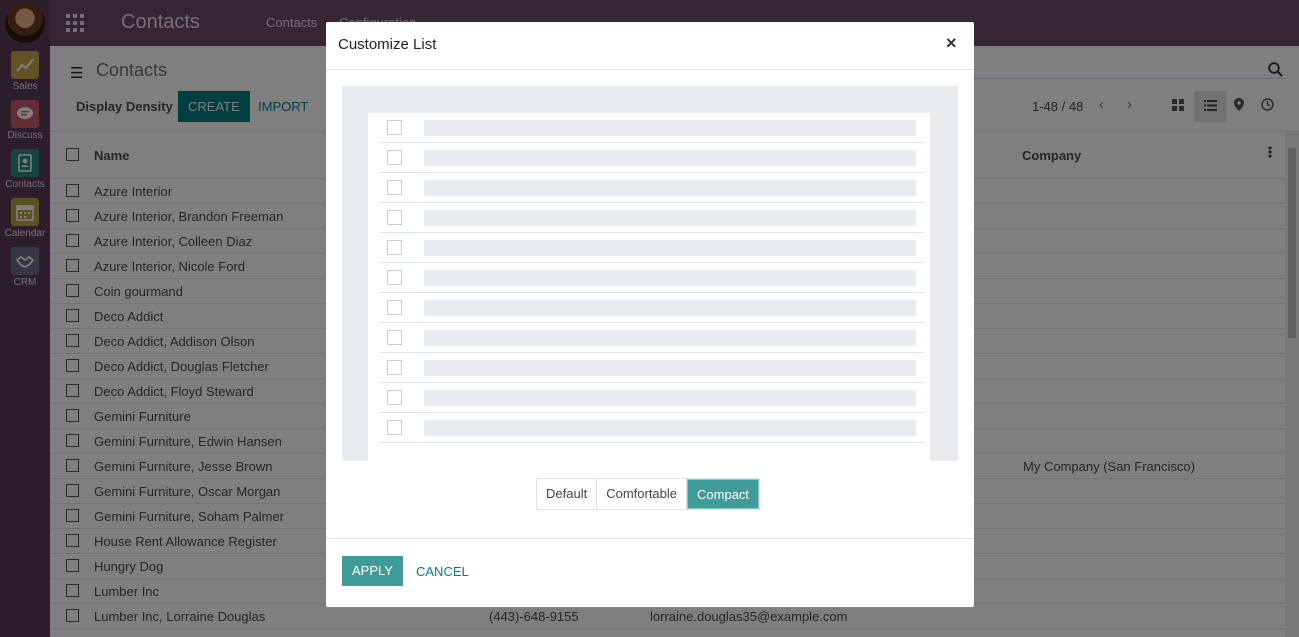 This screenshot has height=637, width=1299. Describe the element at coordinates (387, 44) in the screenshot. I see `dialog-title: Customize List` at that location.